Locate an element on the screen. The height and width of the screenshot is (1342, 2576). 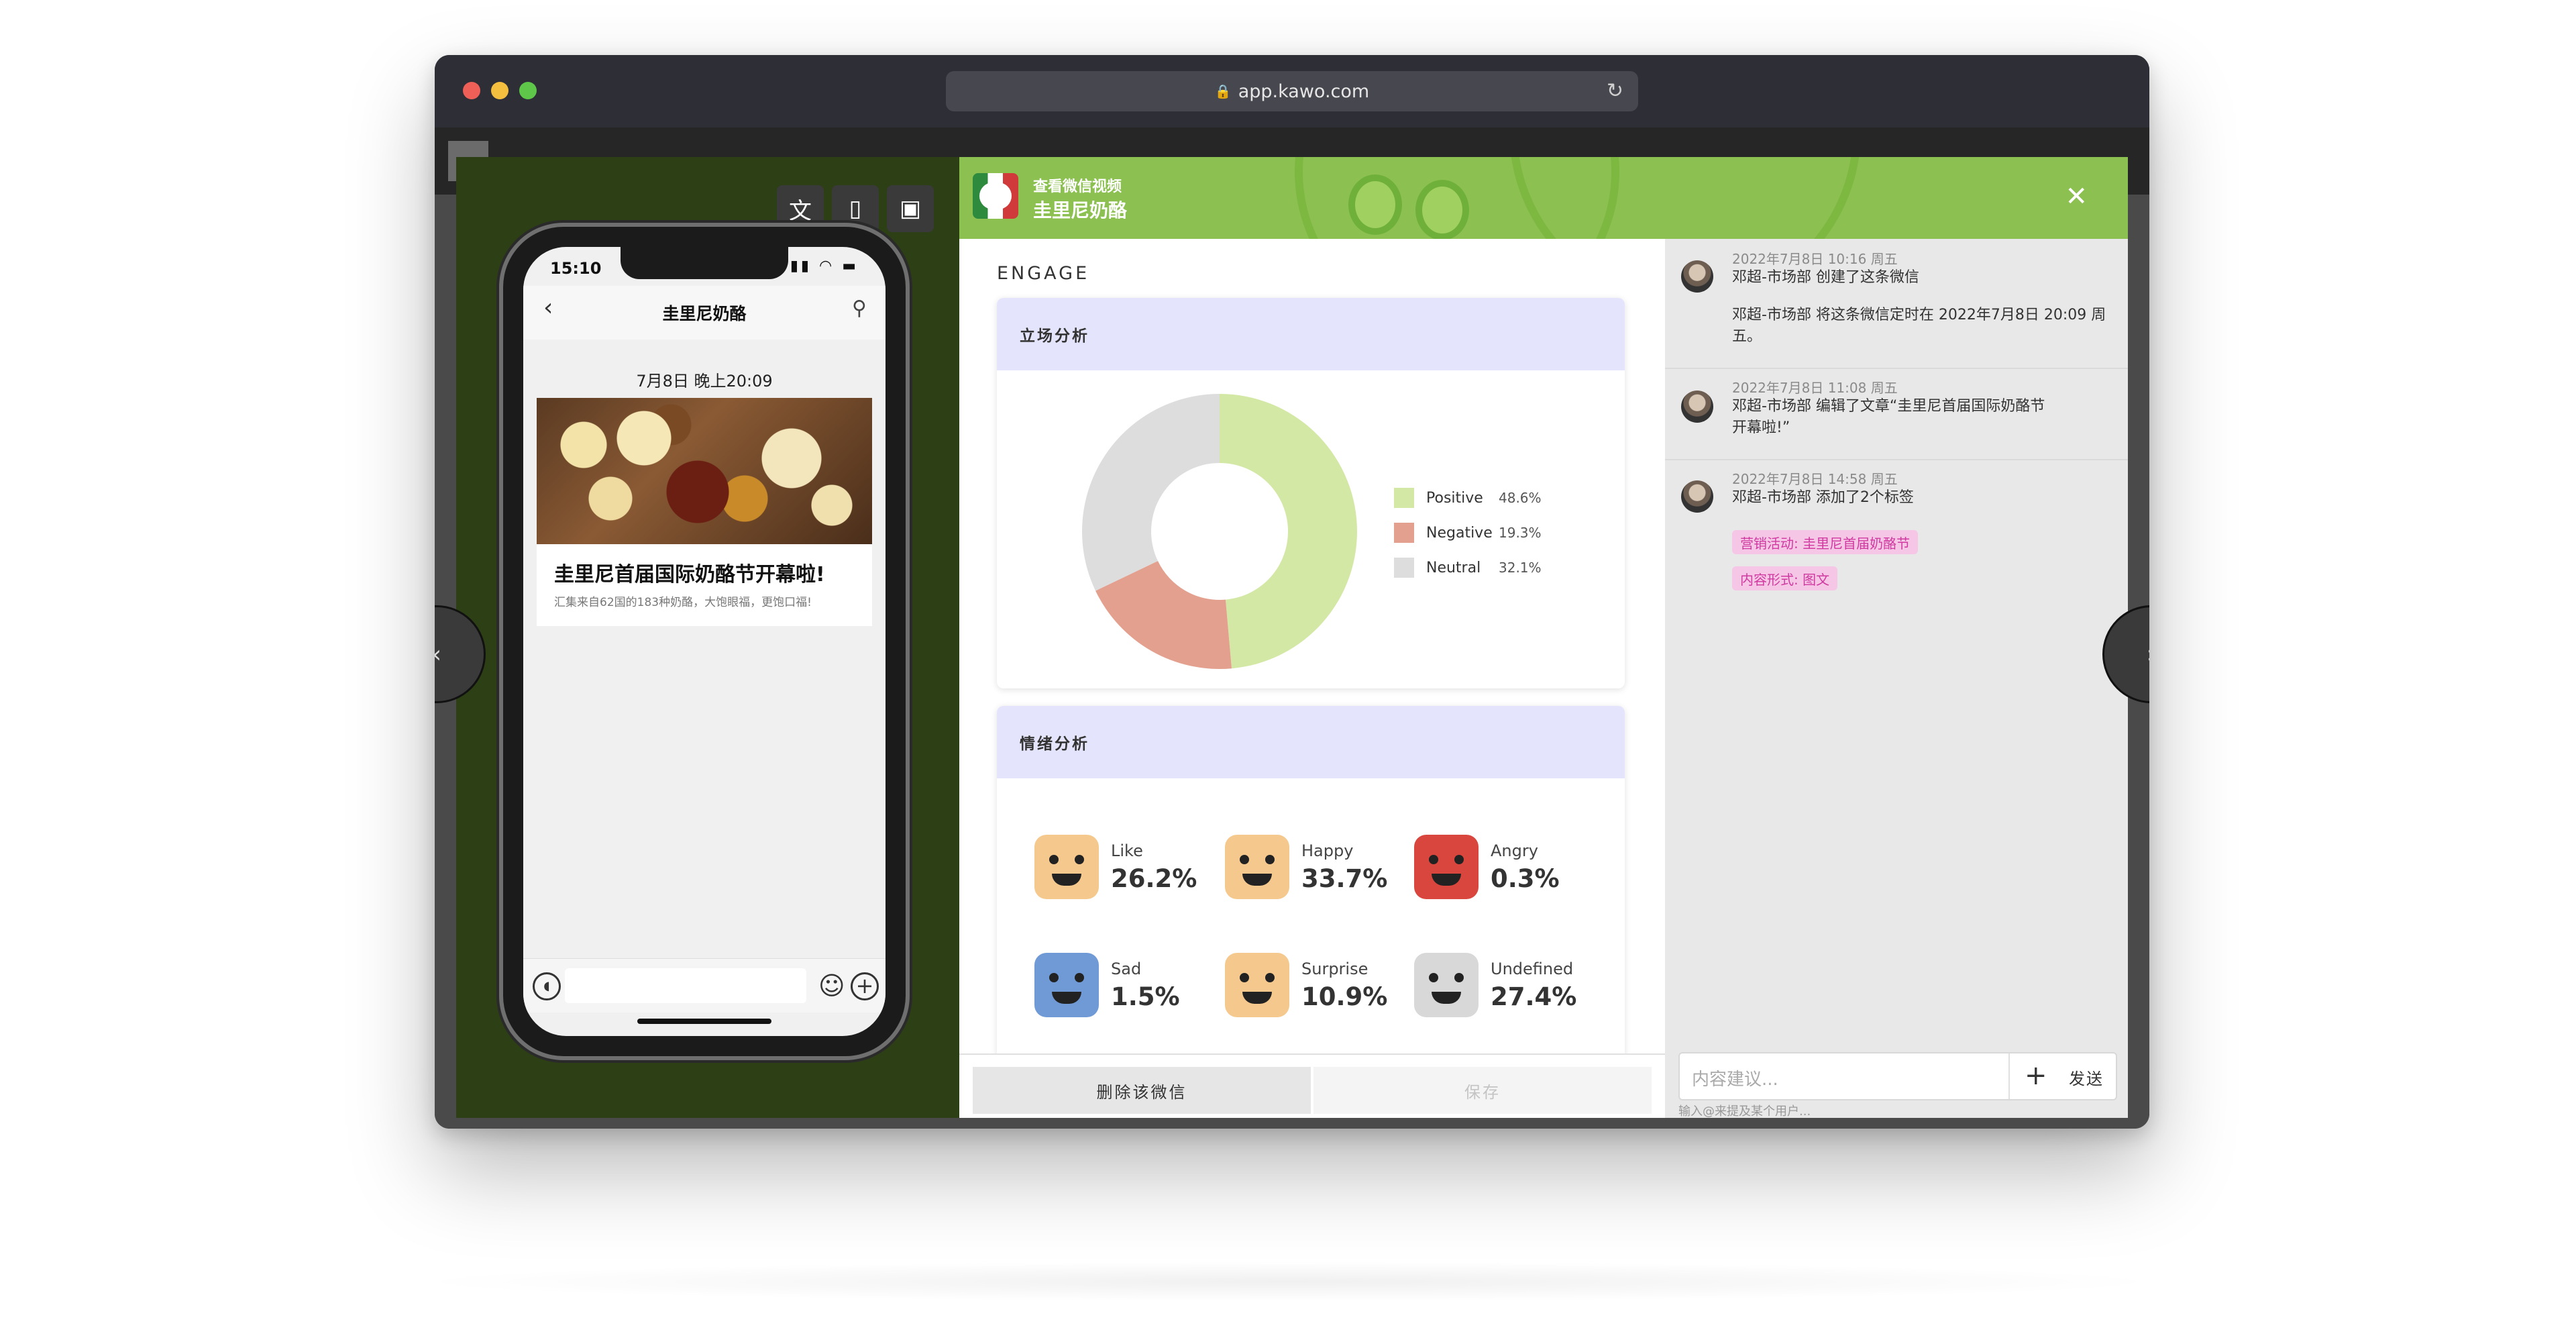
delete-post-button: 删除该微信 is located at coordinates (1142, 1090).